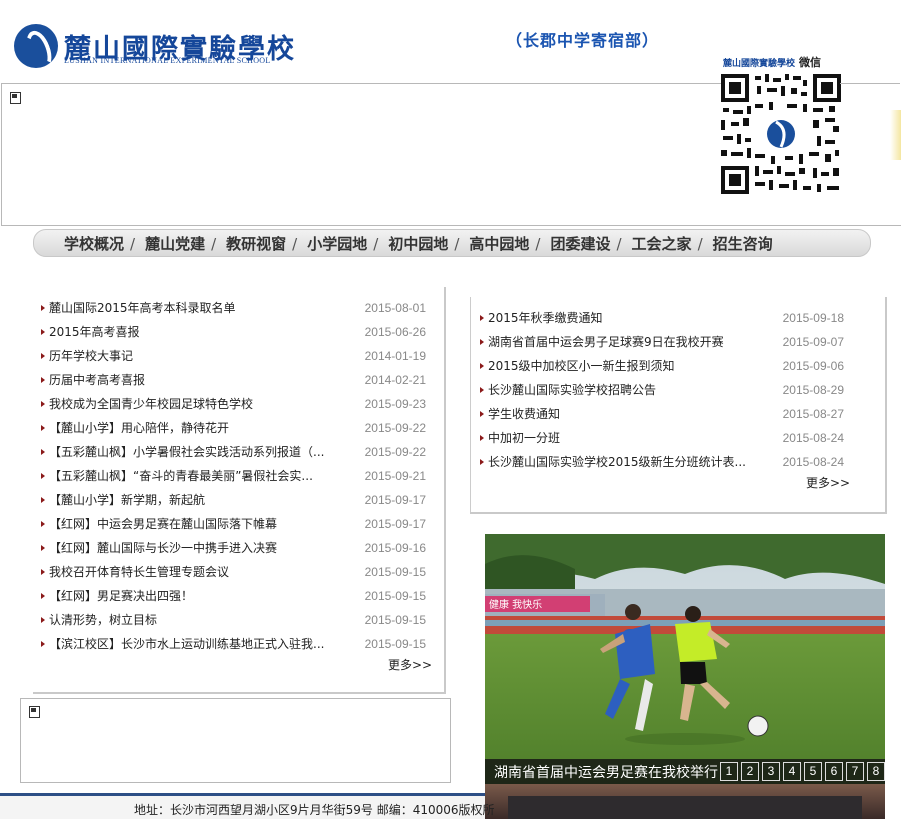 The image size is (901, 819). I want to click on slideshow-page-button: 3, so click(771, 771).